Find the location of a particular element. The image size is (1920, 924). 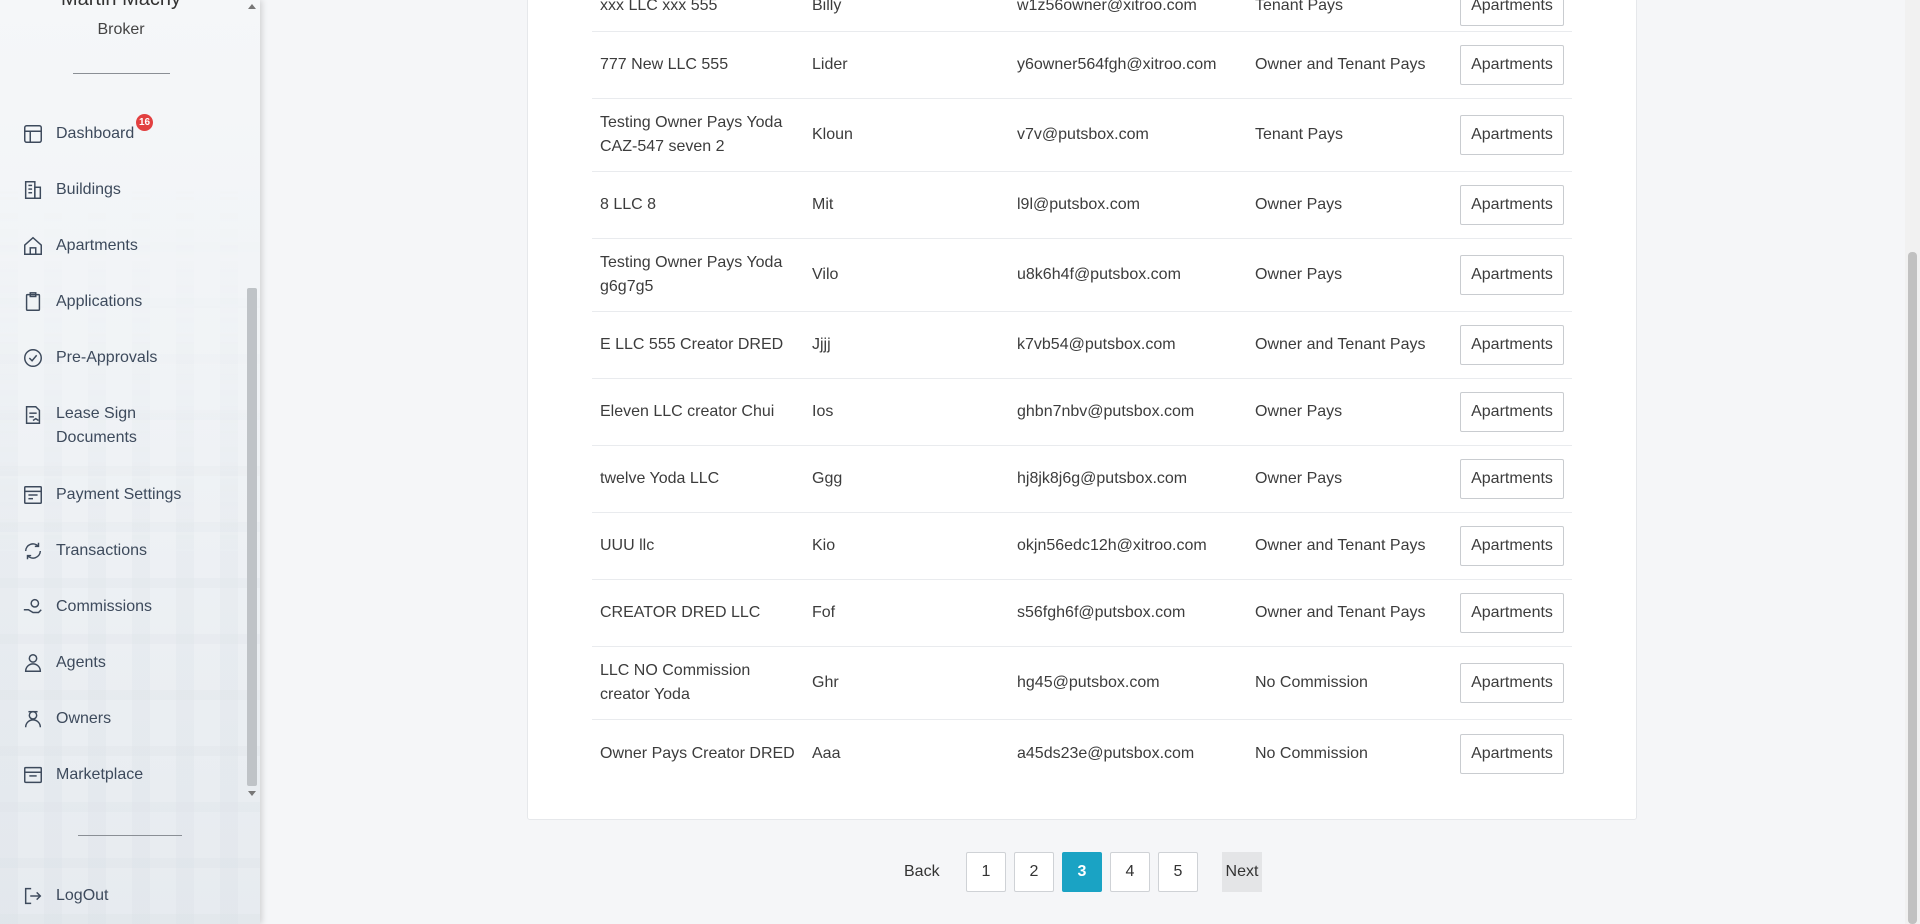

sidebar-item-label: Lease Sign Documents is located at coordinates (96, 425).